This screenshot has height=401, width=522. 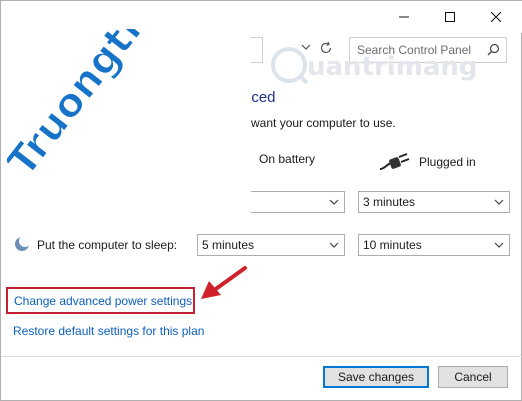 I want to click on minimize-button, so click(x=404, y=17).